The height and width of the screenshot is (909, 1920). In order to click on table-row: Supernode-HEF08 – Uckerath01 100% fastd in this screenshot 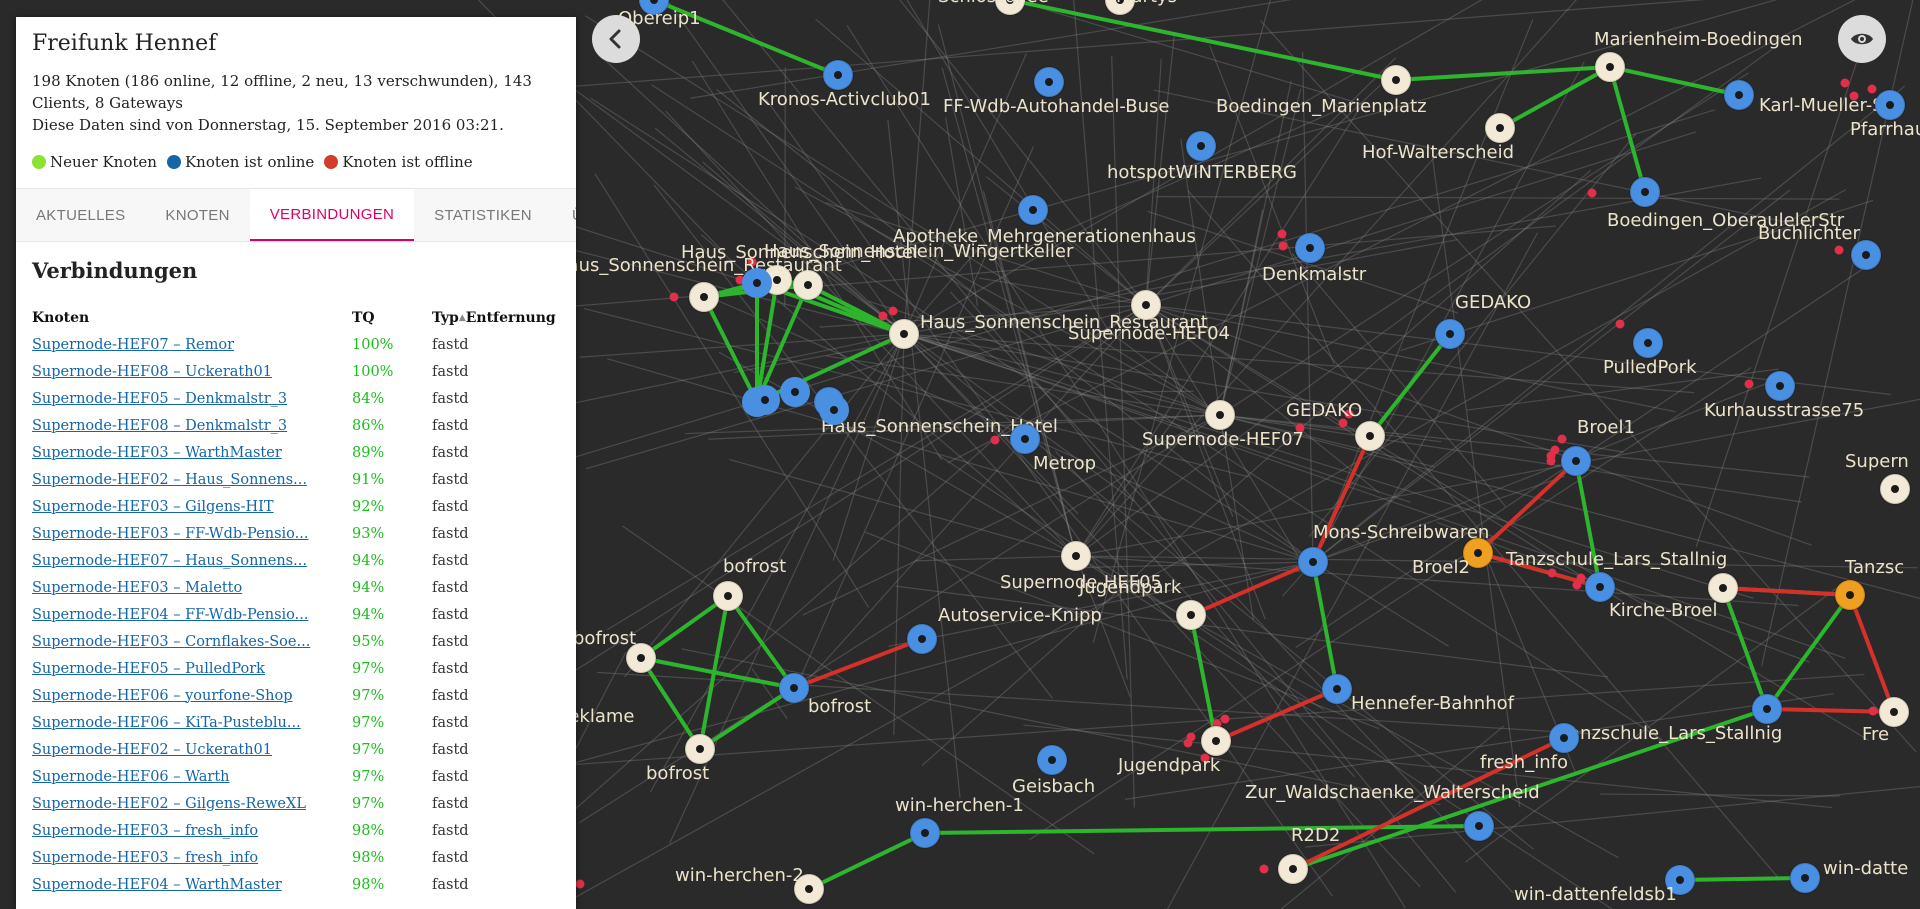, I will do `click(296, 371)`.